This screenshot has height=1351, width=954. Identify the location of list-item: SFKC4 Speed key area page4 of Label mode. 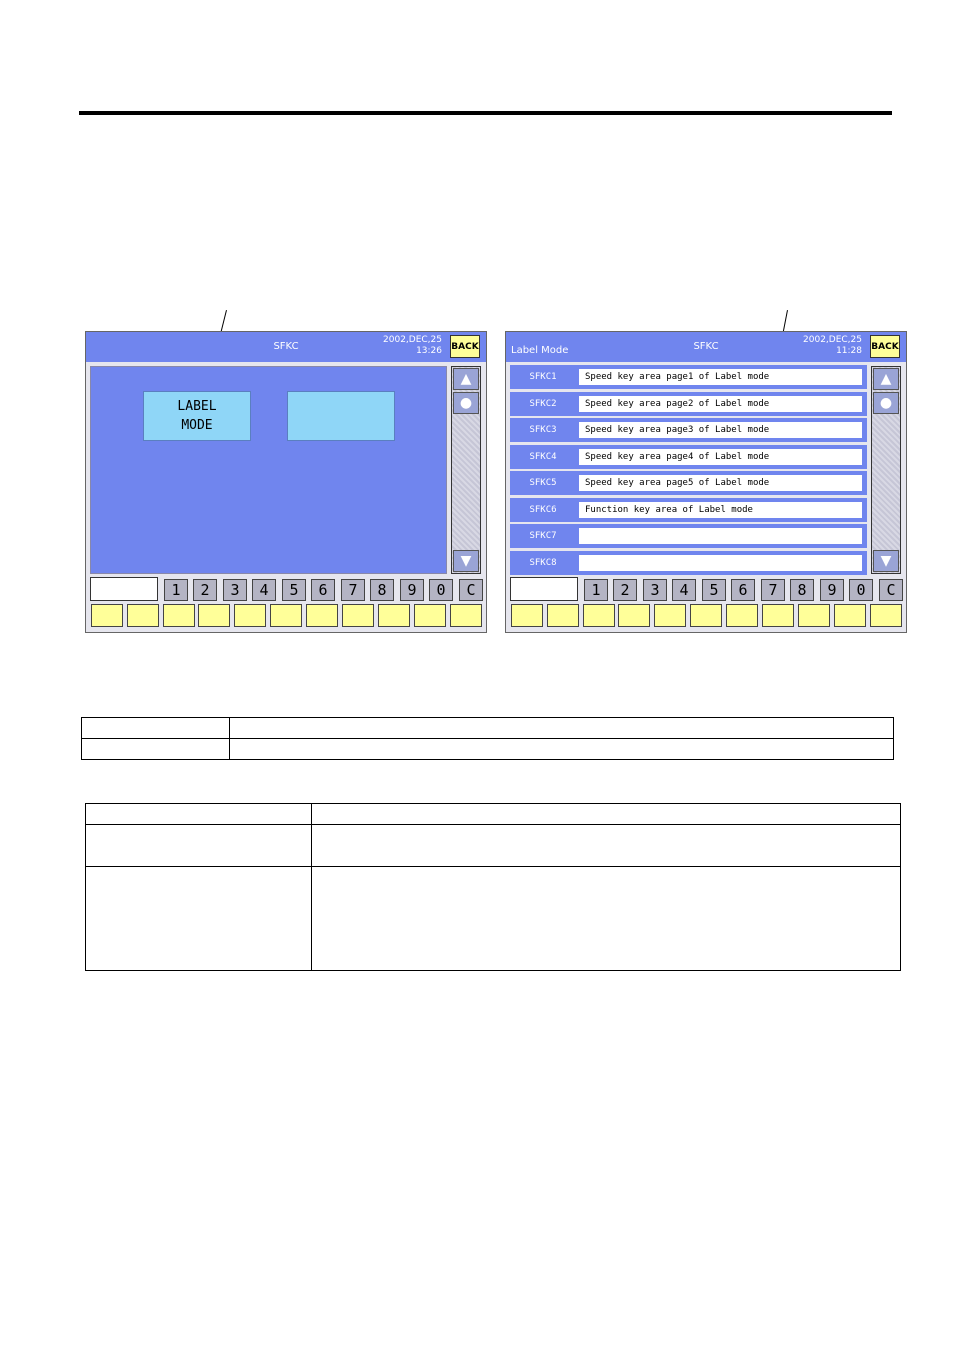
(688, 456).